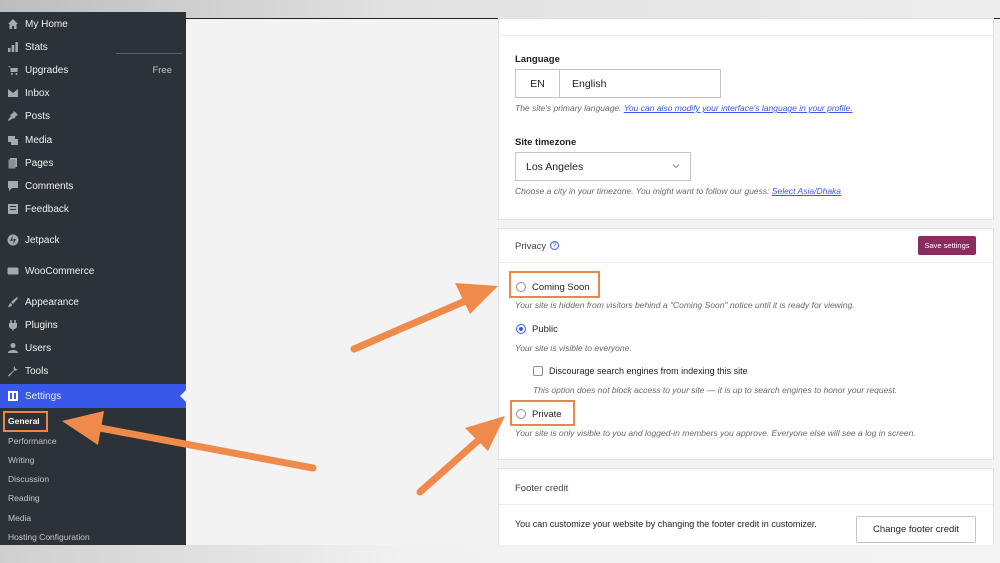 The height and width of the screenshot is (563, 1000). I want to click on pages-icon, so click(13, 163).